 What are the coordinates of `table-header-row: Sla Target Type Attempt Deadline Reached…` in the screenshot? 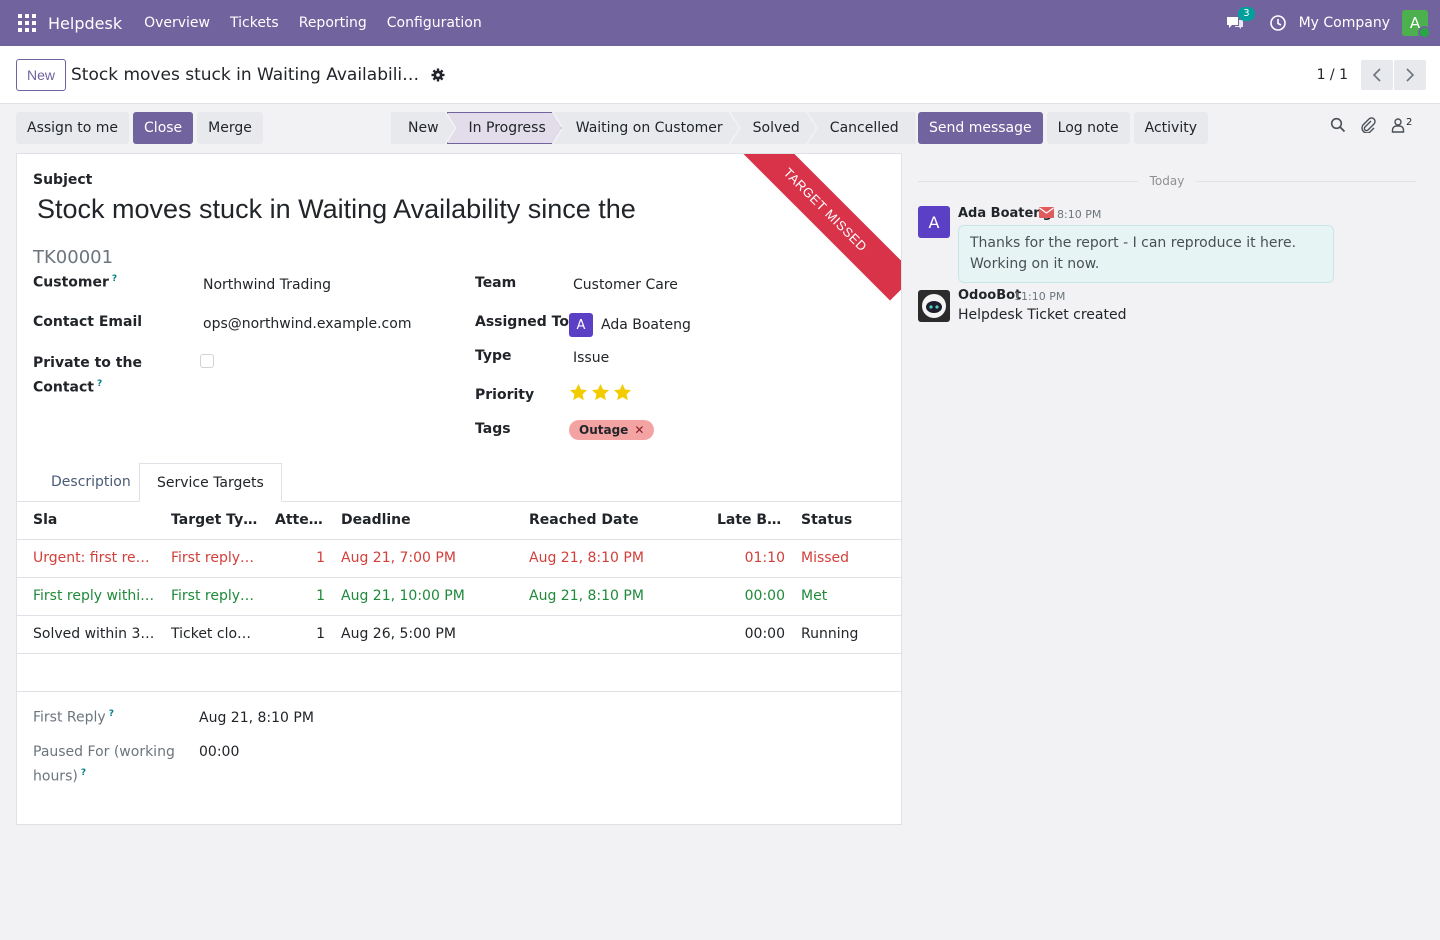 It's located at (459, 521).